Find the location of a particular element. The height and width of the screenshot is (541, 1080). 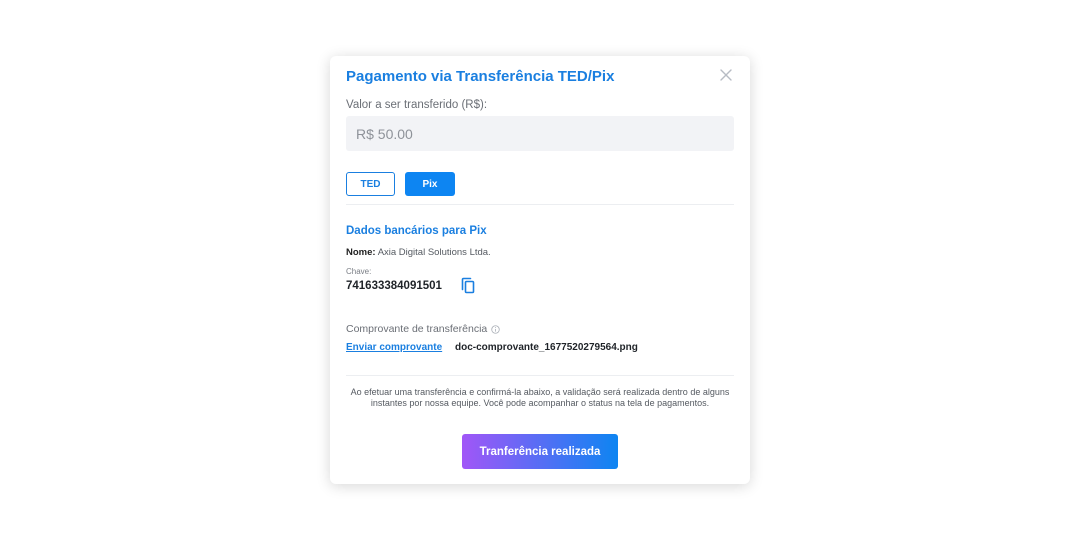

pix-key-value: 741633384091501 is located at coordinates (394, 286).